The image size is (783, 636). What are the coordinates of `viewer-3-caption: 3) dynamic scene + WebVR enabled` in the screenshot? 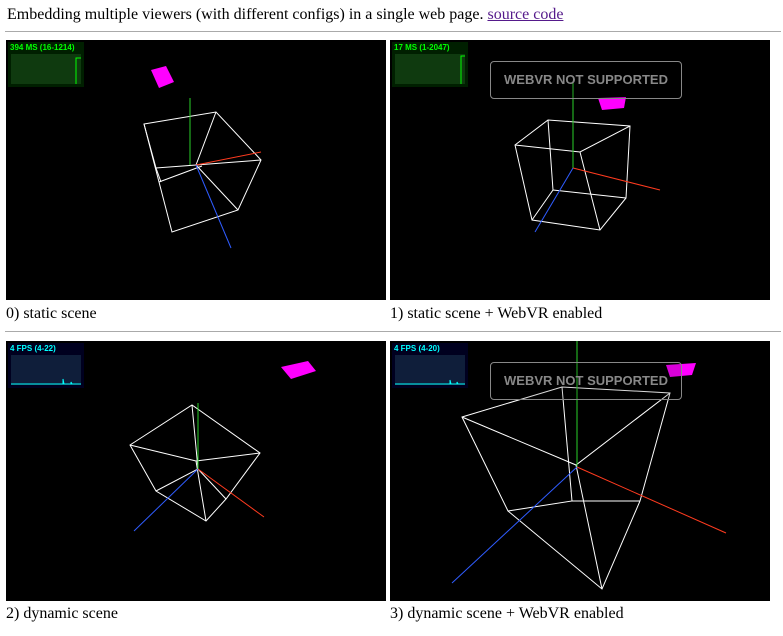 It's located at (507, 613).